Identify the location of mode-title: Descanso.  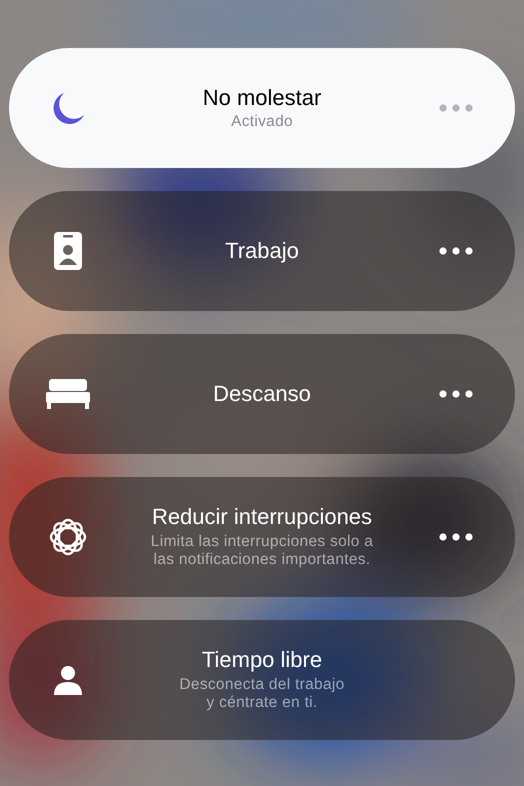
(262, 394).